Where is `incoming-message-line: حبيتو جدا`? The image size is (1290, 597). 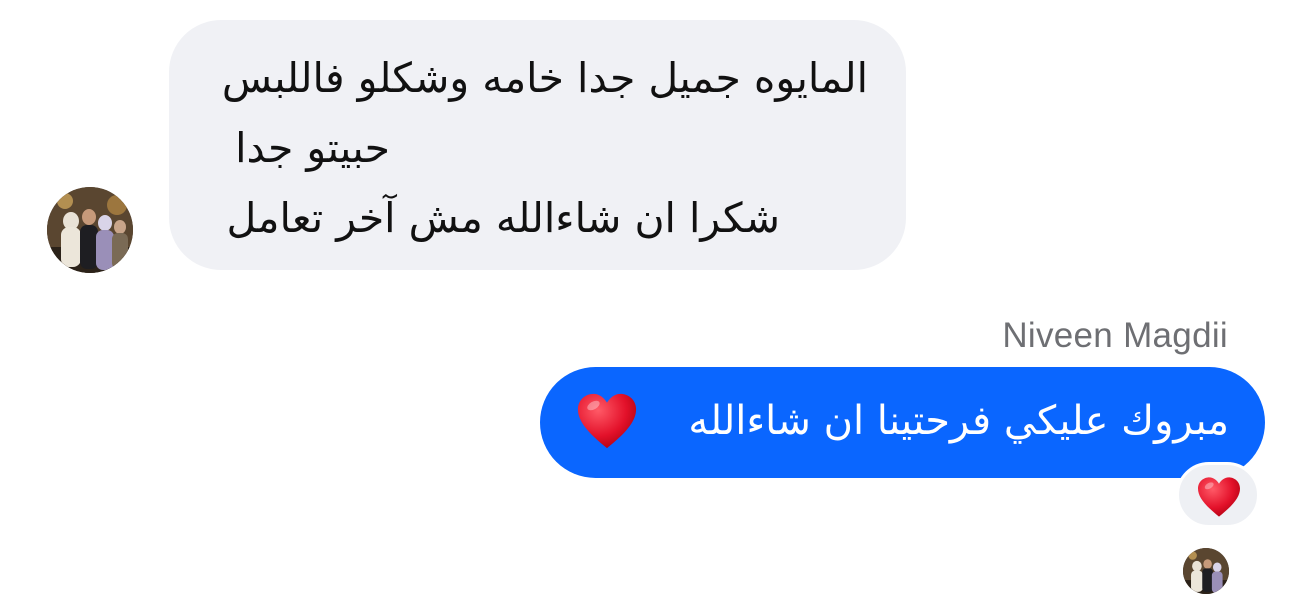
incoming-message-line: حبيتو جدا is located at coordinates (312, 148).